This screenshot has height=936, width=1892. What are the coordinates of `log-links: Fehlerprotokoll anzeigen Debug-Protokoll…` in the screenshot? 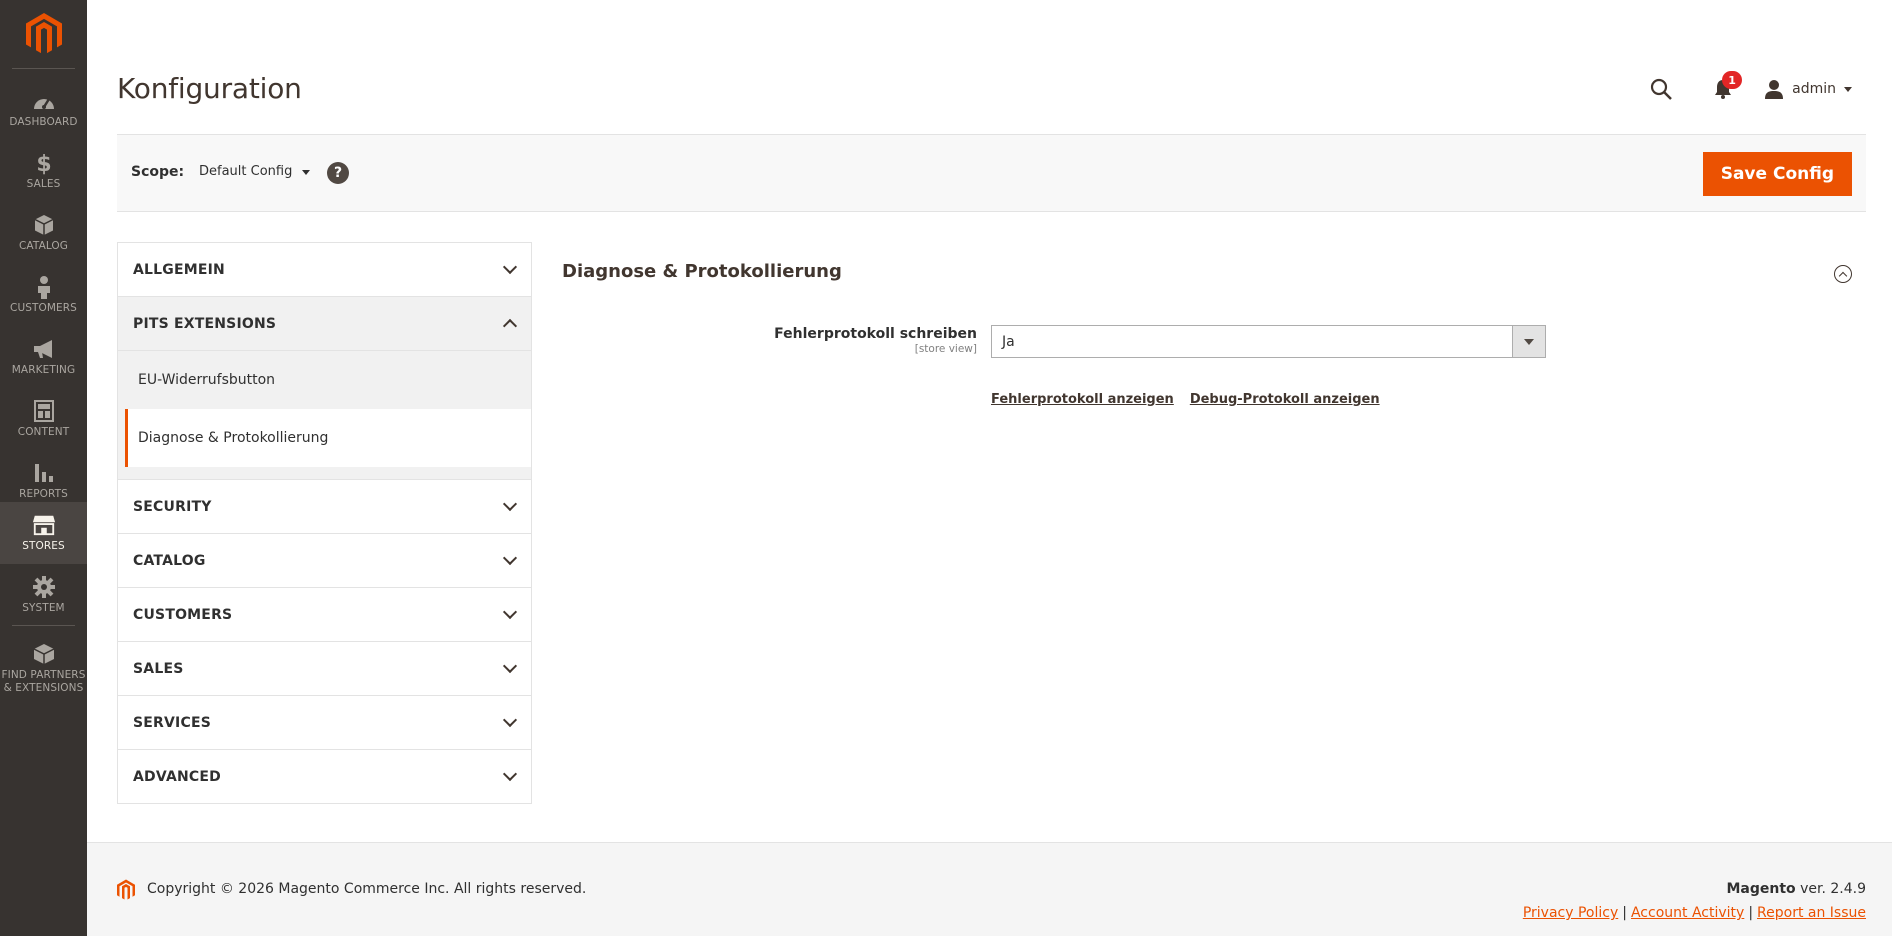 It's located at (1193, 399).